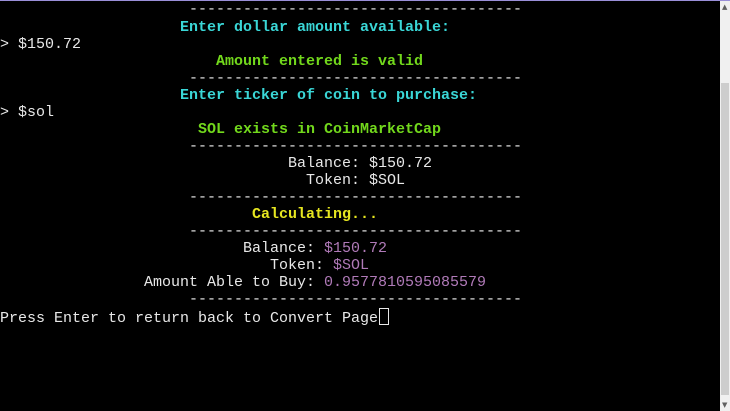 Image resolution: width=730 pixels, height=411 pixels. I want to click on result-amount-label: Amount Able to Buy:, so click(234, 282).